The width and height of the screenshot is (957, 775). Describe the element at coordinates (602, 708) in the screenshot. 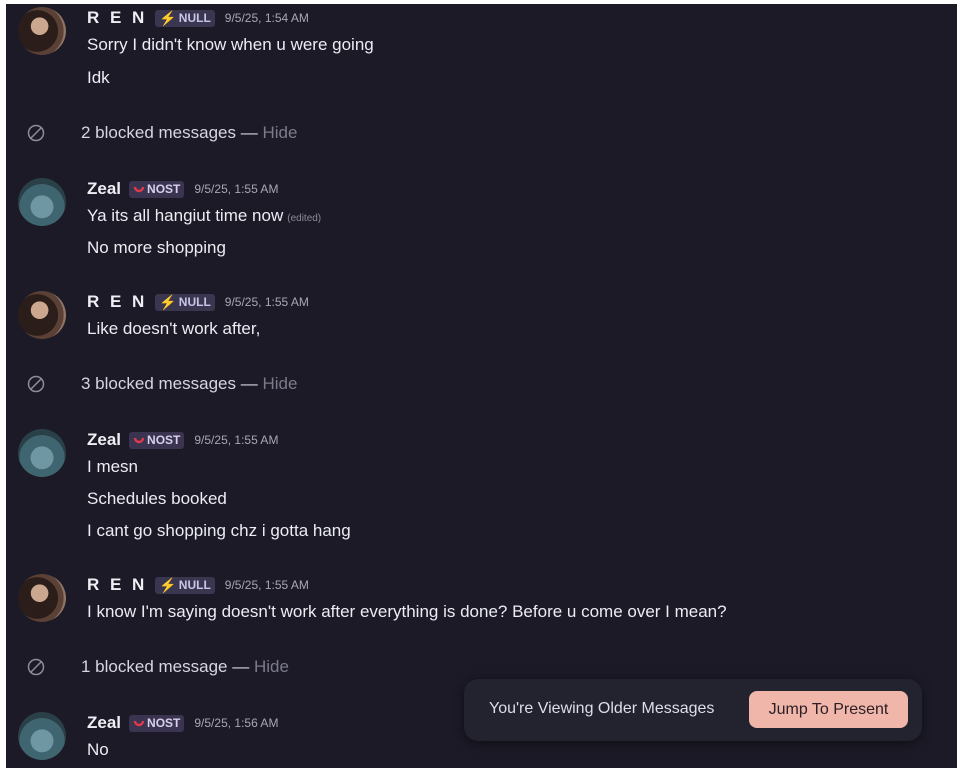

I see `older-messages-label: You're Viewing Older Messages` at that location.